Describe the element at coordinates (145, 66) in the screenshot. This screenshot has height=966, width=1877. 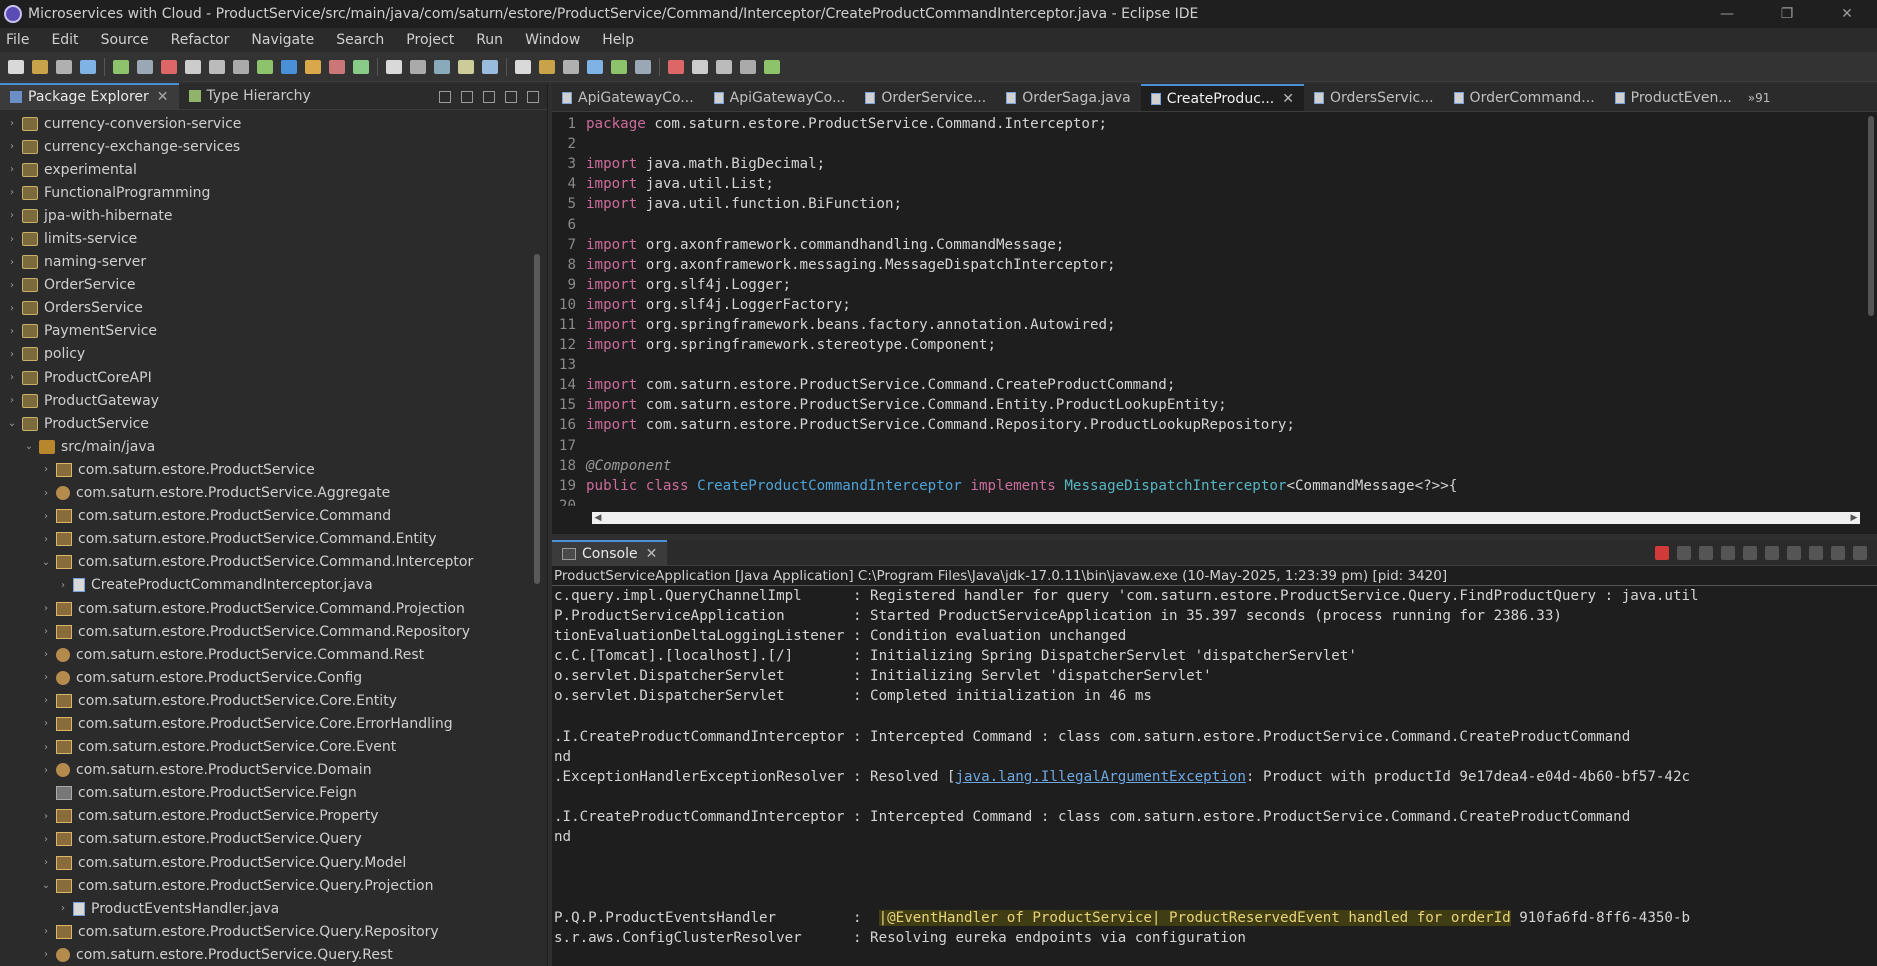
I see `resume-icon` at that location.